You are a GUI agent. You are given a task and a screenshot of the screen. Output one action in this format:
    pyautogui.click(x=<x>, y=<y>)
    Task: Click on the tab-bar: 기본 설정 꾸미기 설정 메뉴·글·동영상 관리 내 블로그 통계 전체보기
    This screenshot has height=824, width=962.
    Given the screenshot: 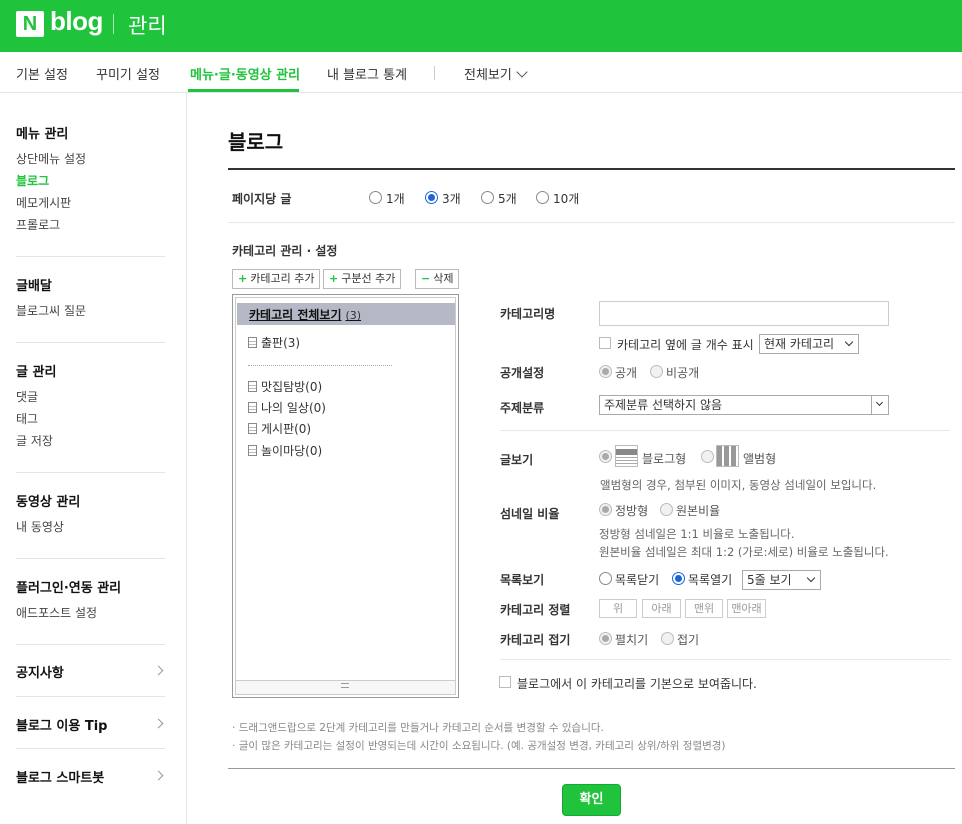 What is the action you would take?
    pyautogui.click(x=481, y=72)
    